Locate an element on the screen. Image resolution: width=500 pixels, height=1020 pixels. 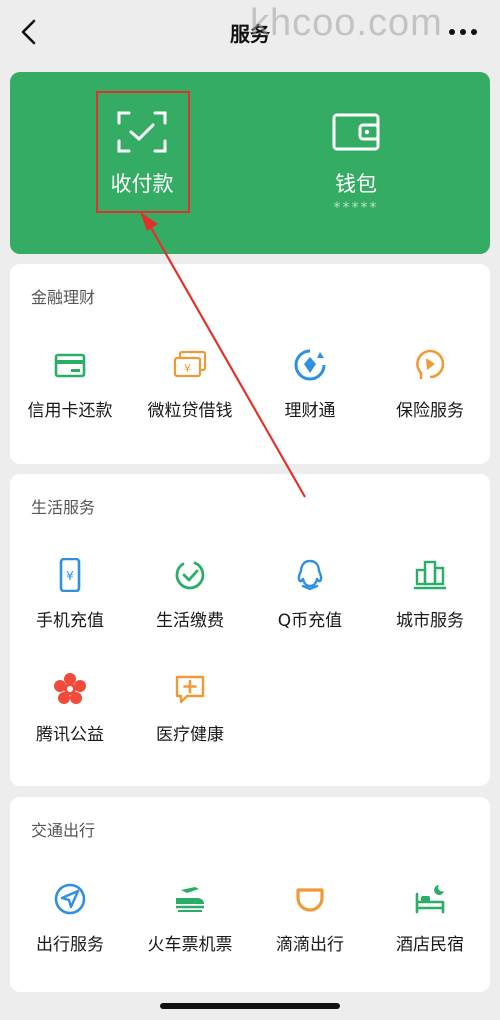
loan-icon: ¥ is located at coordinates (190, 364).